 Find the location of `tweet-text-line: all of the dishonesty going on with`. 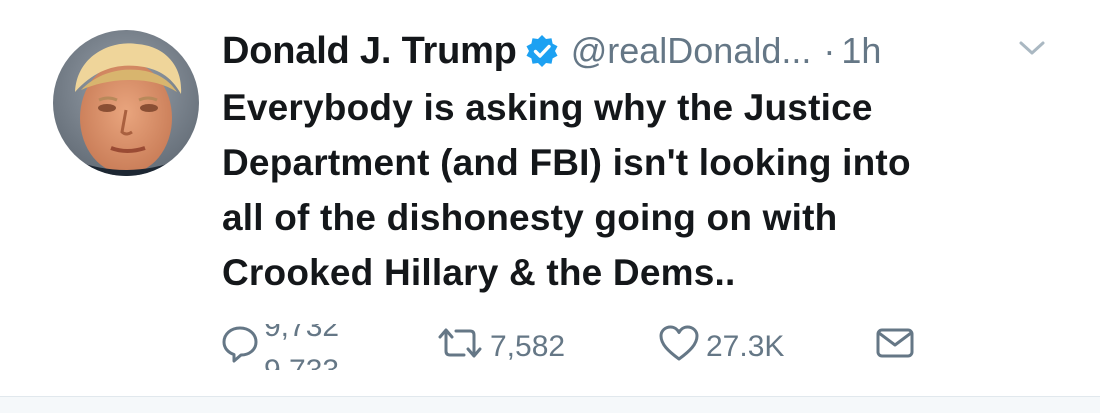

tweet-text-line: all of the dishonesty going on with is located at coordinates (530, 217).